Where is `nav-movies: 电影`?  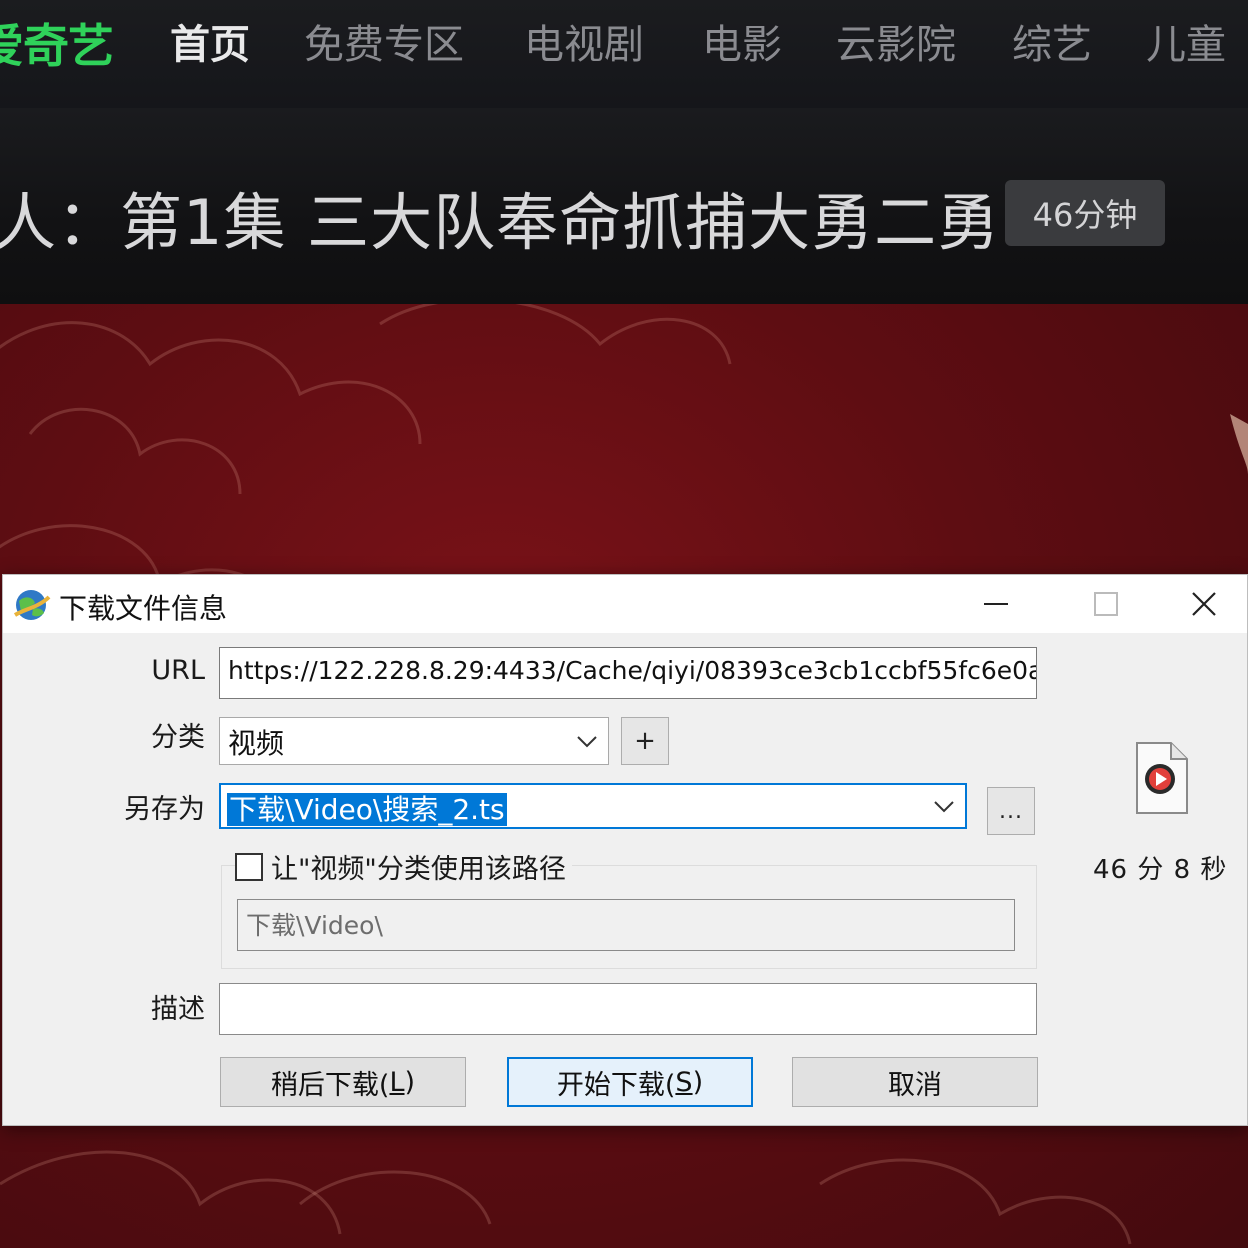
nav-movies: 电影 is located at coordinates (742, 41).